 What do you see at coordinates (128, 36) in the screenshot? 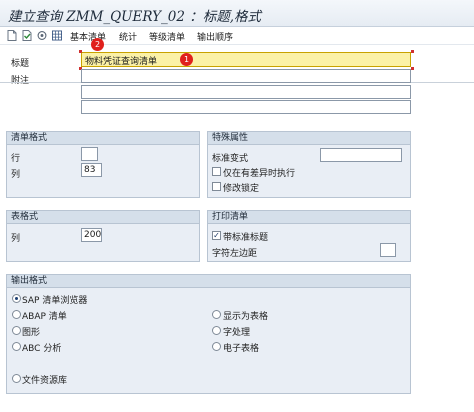
I see `tab-statistics: 统计` at bounding box center [128, 36].